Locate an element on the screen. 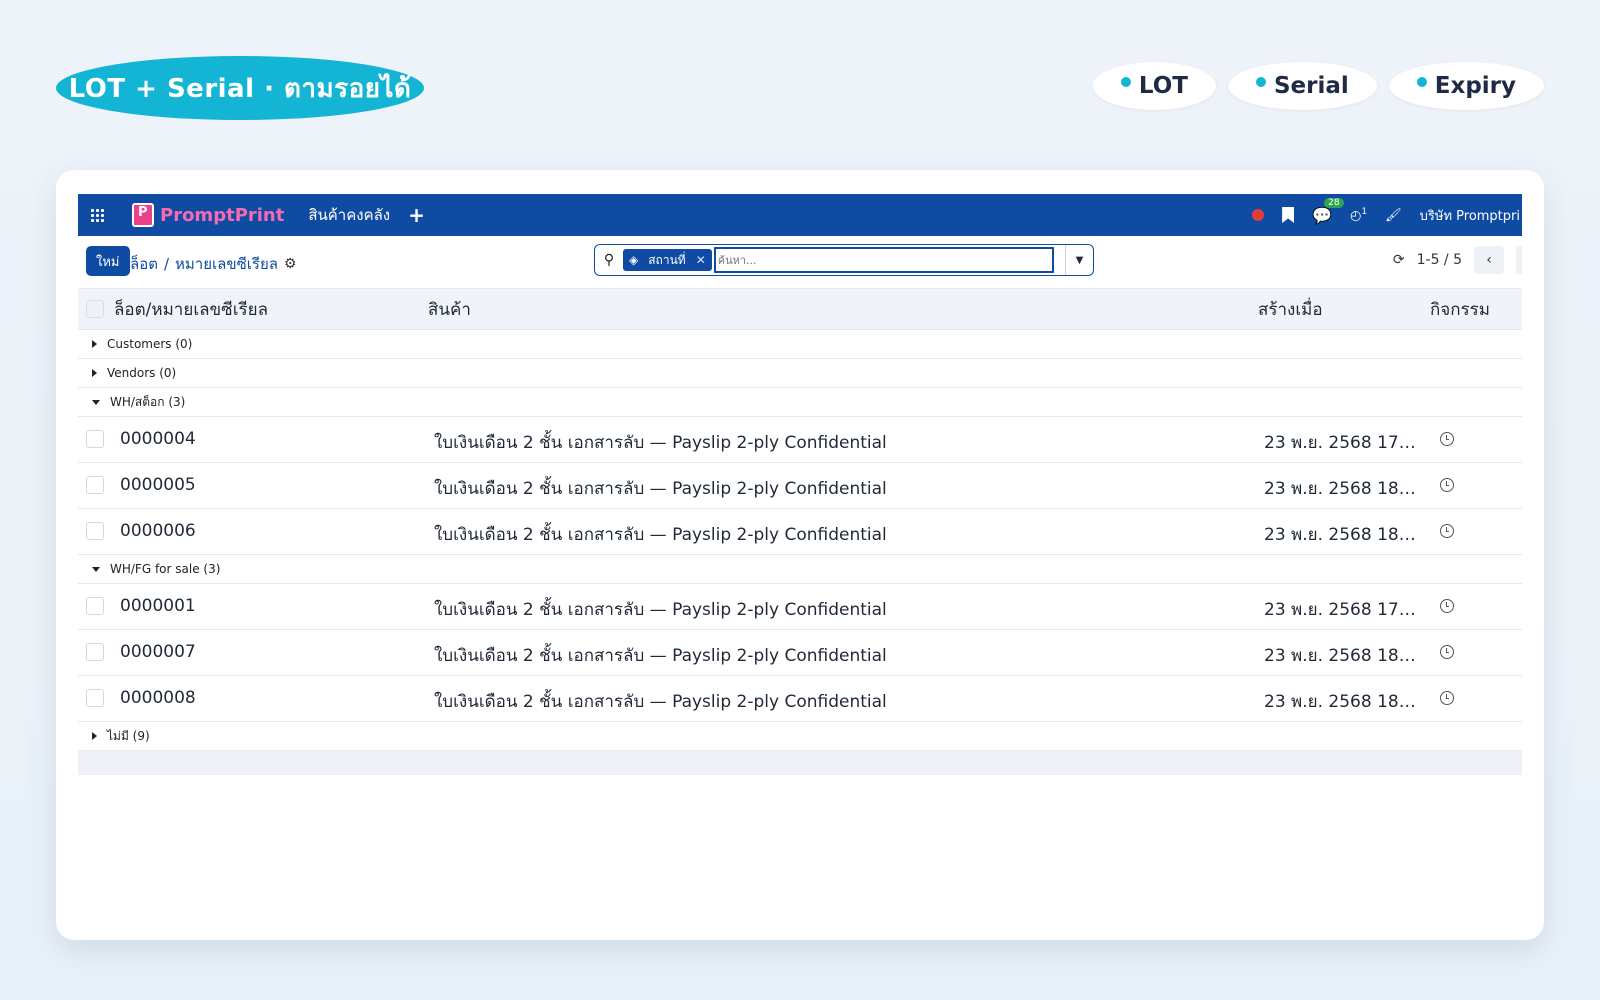 The image size is (1600, 1000). close-icon: ✕ is located at coordinates (701, 260).